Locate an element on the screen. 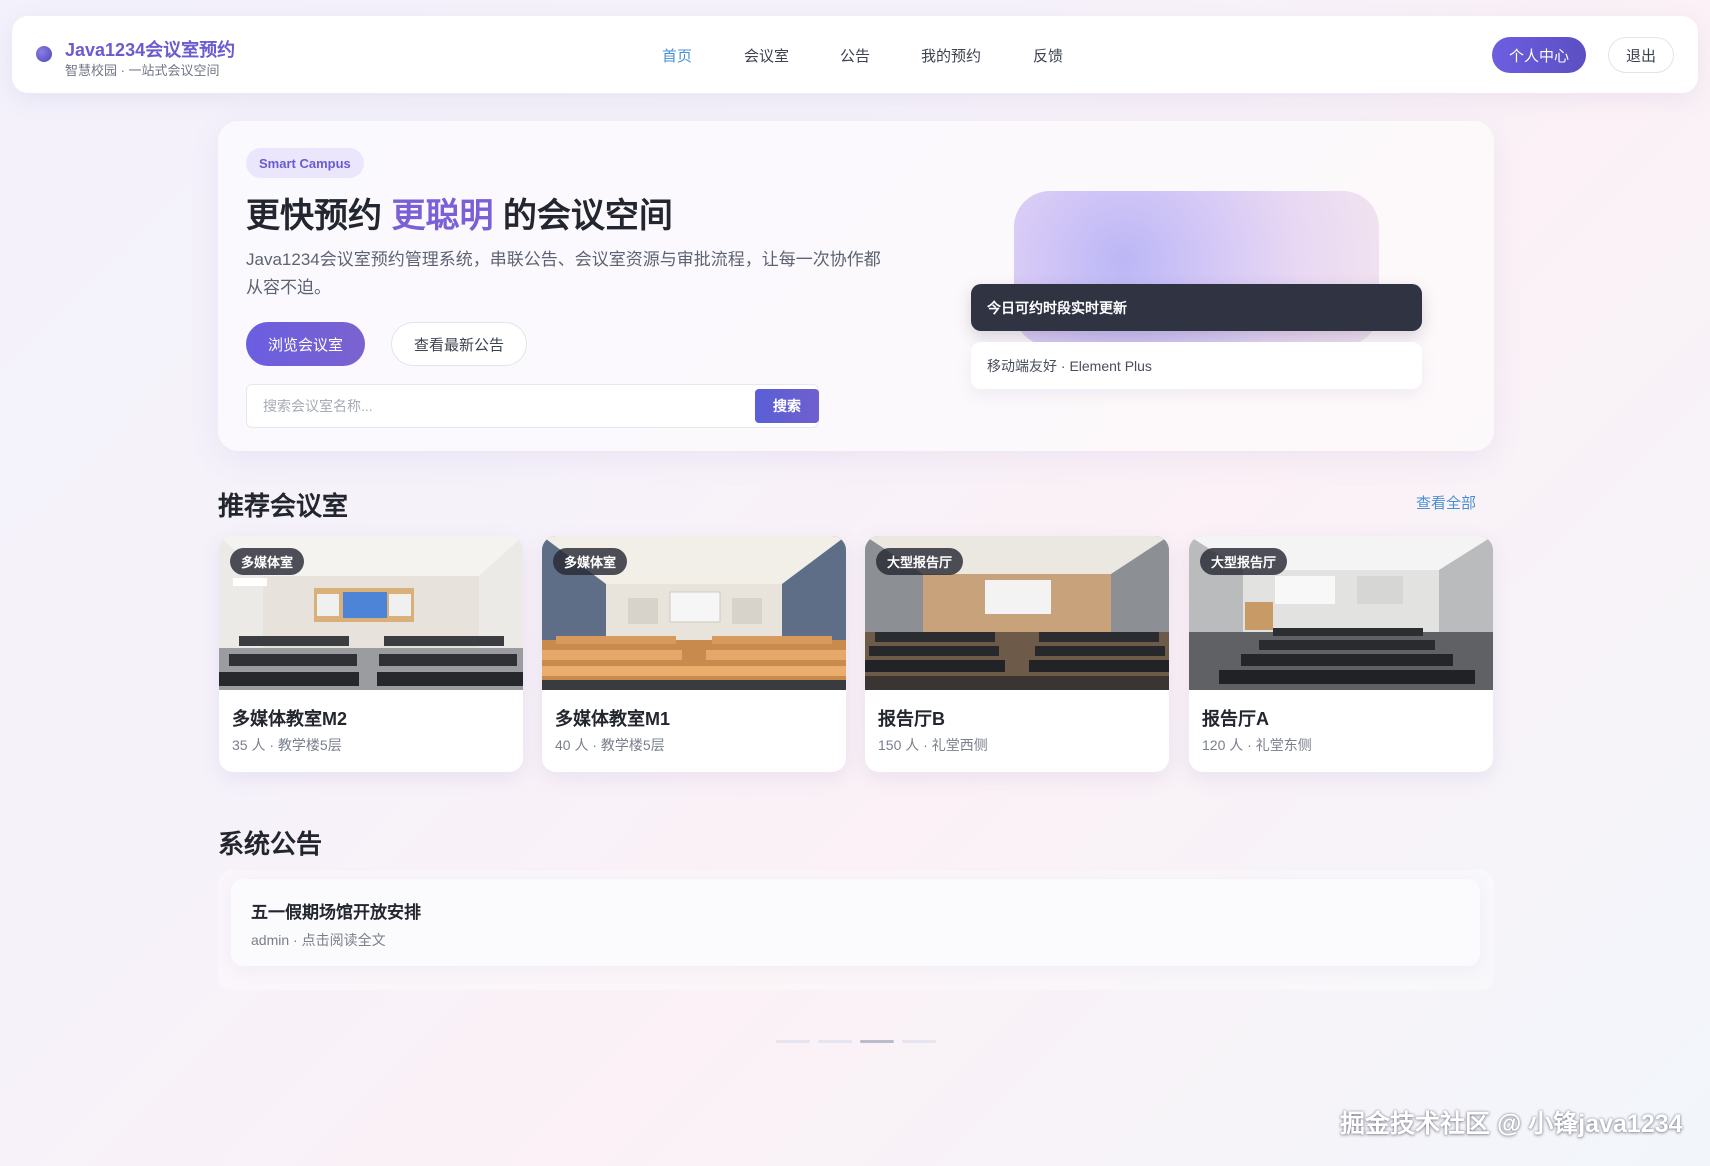  hero-title: 更快预约 更聪明 的会议空间 is located at coordinates (459, 212).